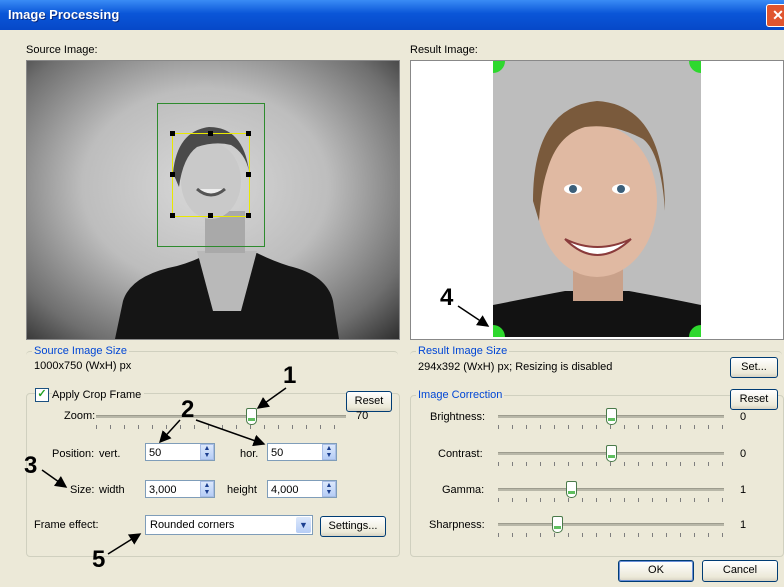 The image size is (784, 587). What do you see at coordinates (458, 417) in the screenshot?
I see `brightness-label: Brightness:` at bounding box center [458, 417].